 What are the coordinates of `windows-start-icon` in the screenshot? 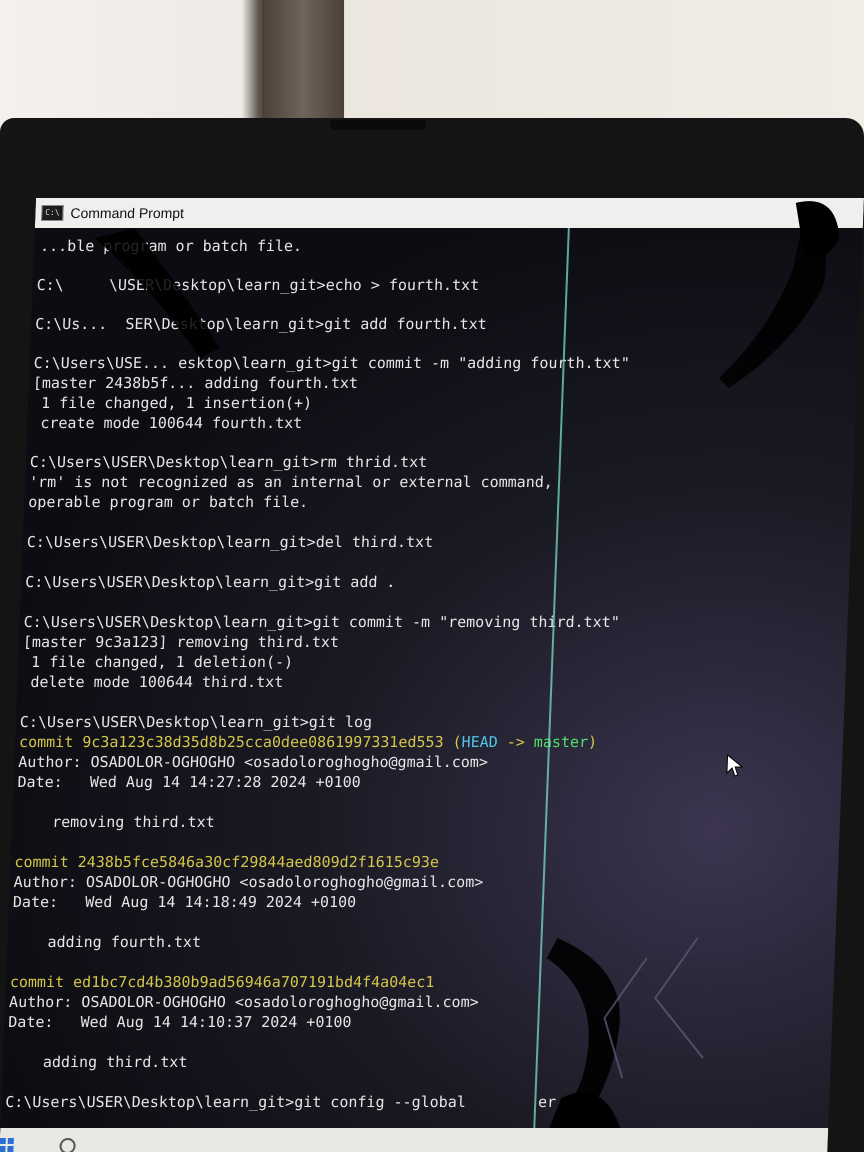 It's located at (7, 1145).